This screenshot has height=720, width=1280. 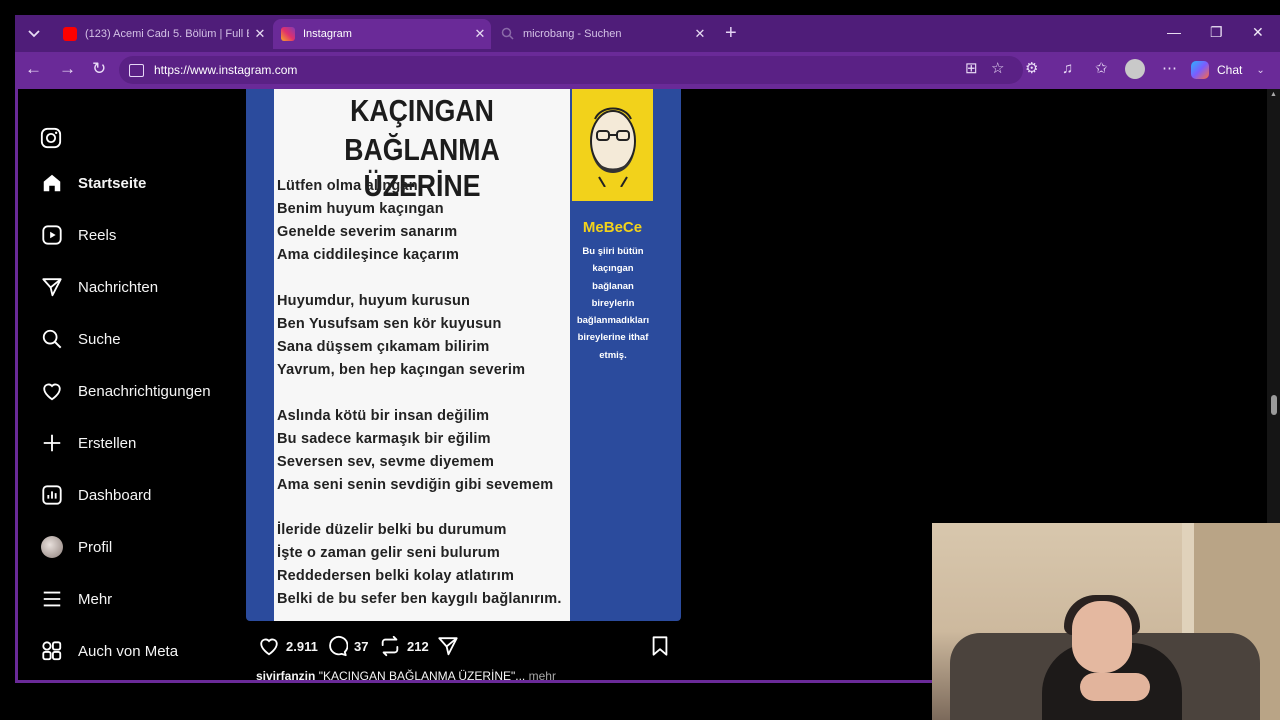 What do you see at coordinates (52, 183) in the screenshot?
I see `home-icon` at bounding box center [52, 183].